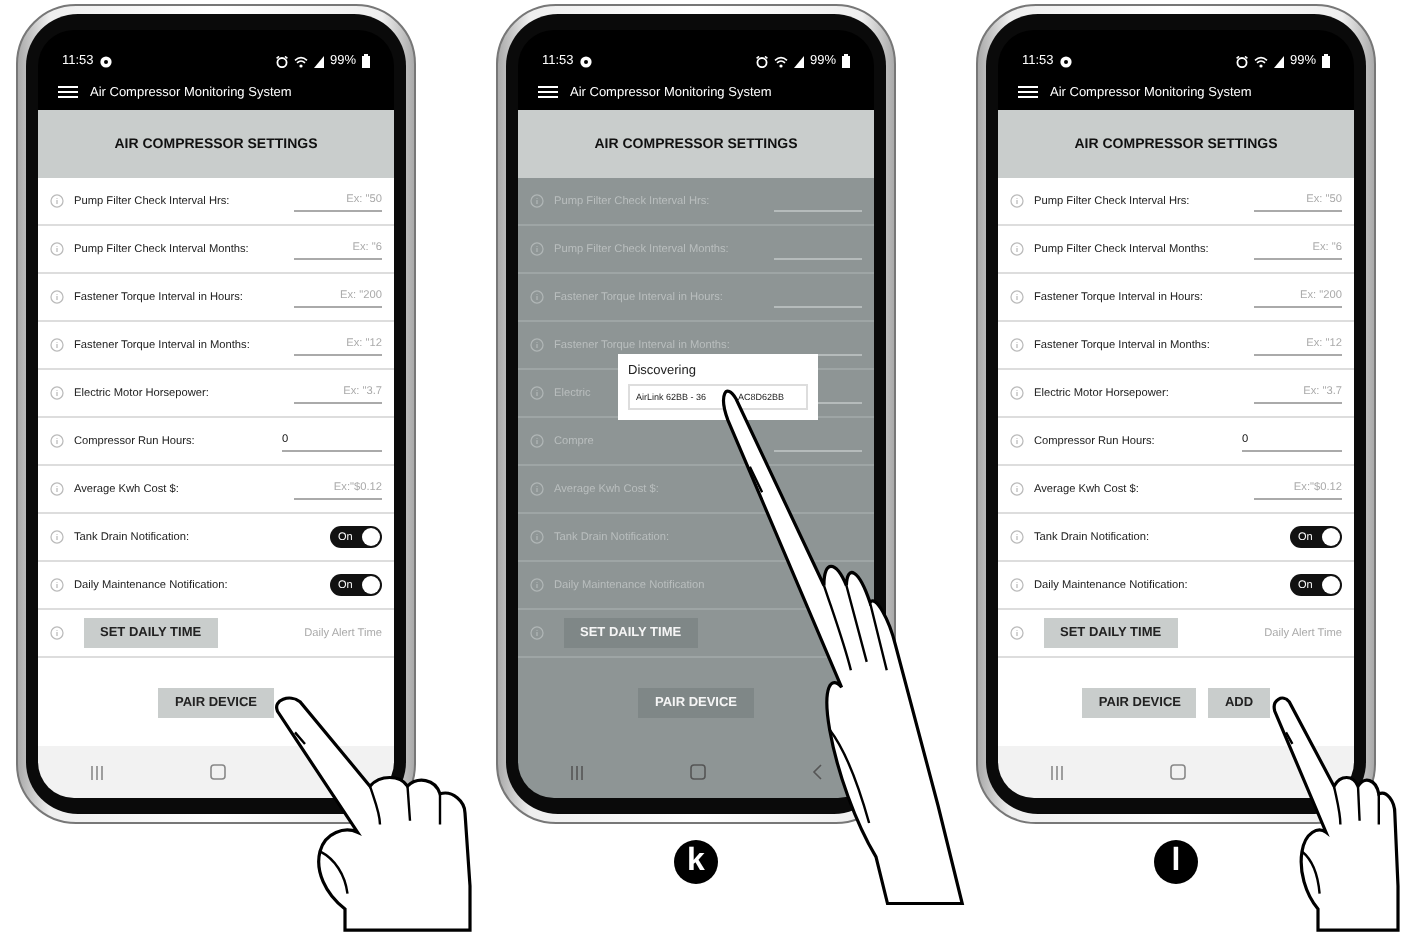 The height and width of the screenshot is (940, 1406). What do you see at coordinates (816, 772) in the screenshot?
I see `back-icon` at bounding box center [816, 772].